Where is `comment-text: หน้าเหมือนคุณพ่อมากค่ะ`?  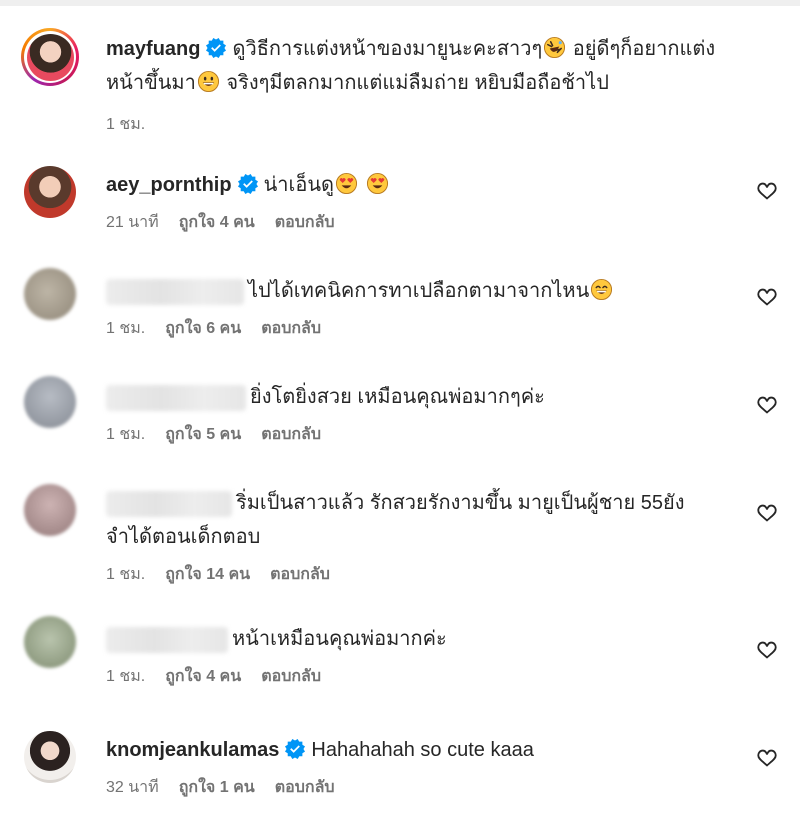 comment-text: หน้าเหมือนคุณพ่อมากค่ะ is located at coordinates (339, 639).